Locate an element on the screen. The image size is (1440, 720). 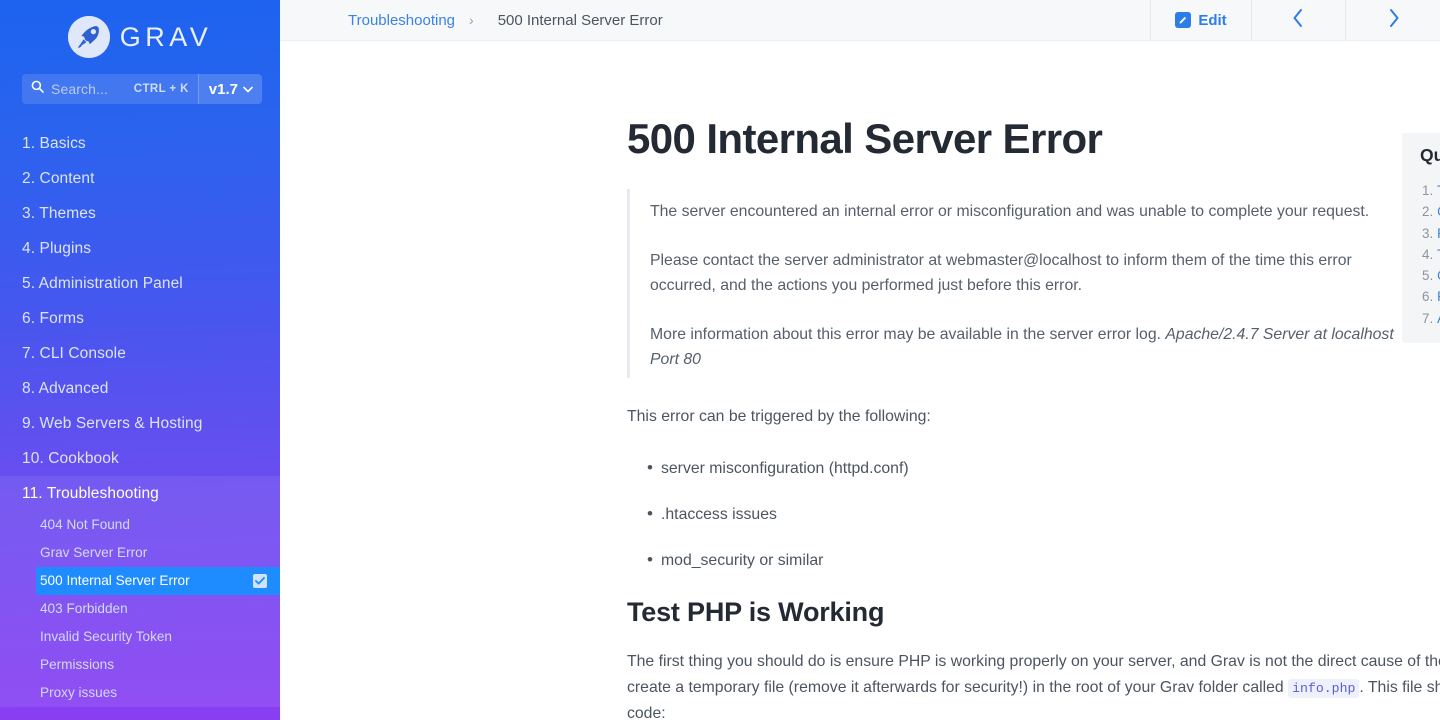
search-shortcut-hint: CTRL + K is located at coordinates (161, 89).